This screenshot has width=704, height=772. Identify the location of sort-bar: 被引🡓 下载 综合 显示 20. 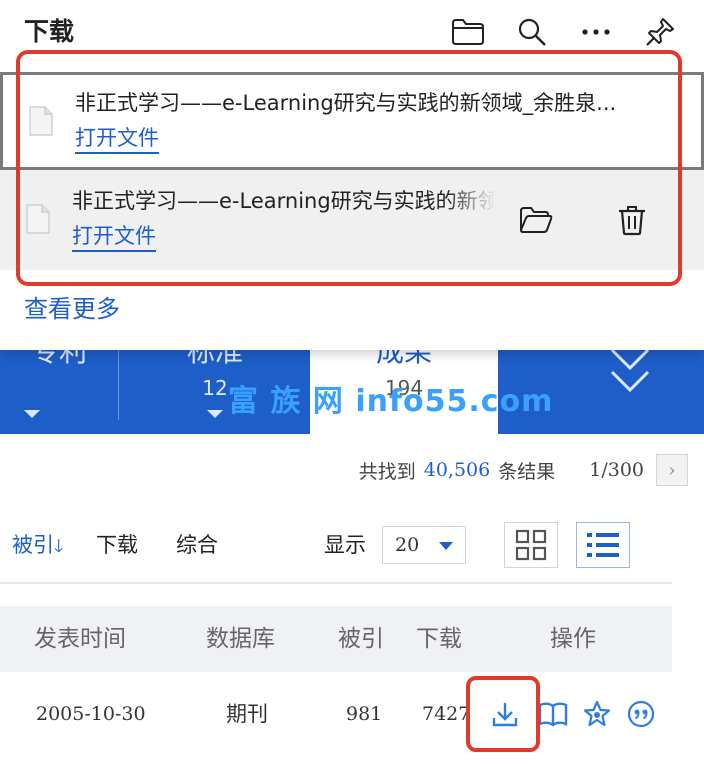
(336, 545).